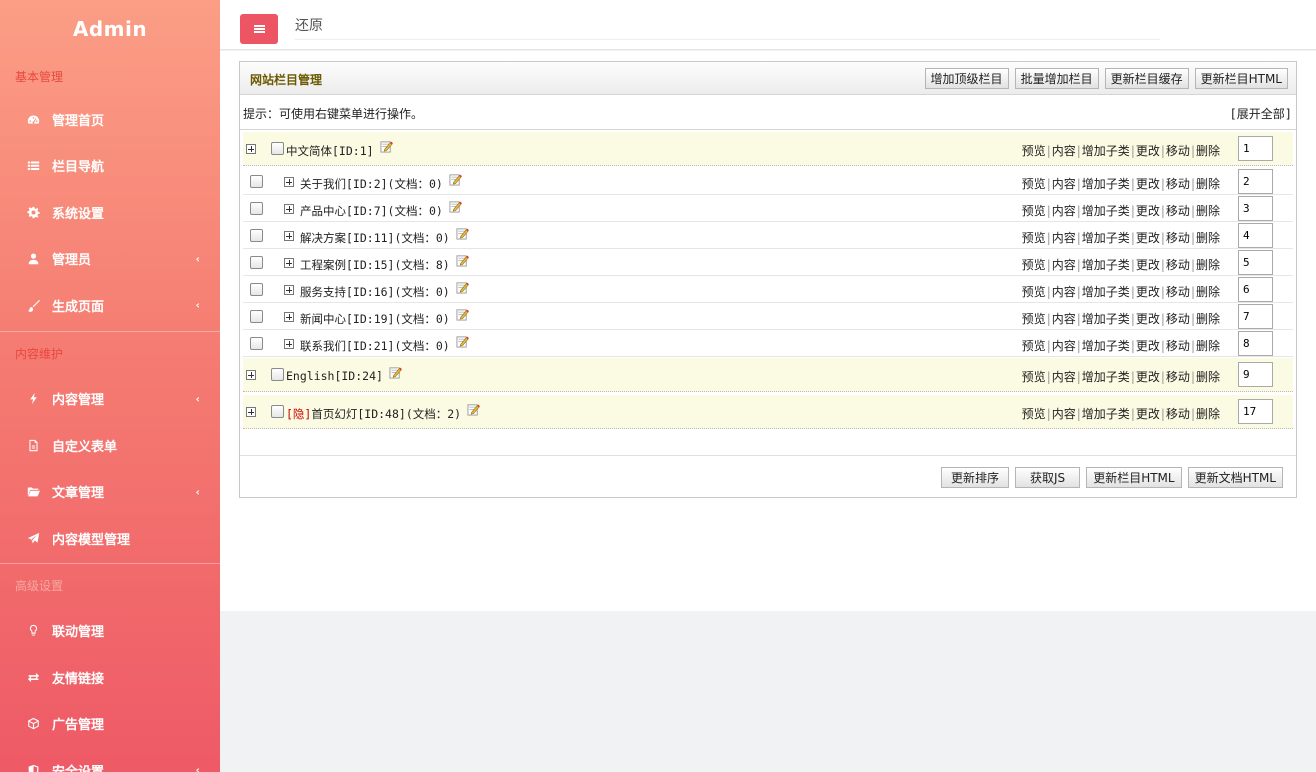 The width and height of the screenshot is (1316, 772). Describe the element at coordinates (110, 259) in the screenshot. I see `sidebar-item-admin: 管理员 ‹` at that location.